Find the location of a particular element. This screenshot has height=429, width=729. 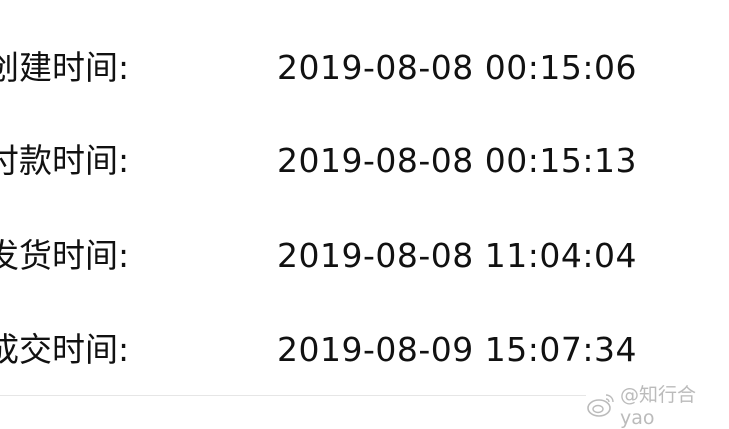

watermark: @知行合yao is located at coordinates (657, 404).